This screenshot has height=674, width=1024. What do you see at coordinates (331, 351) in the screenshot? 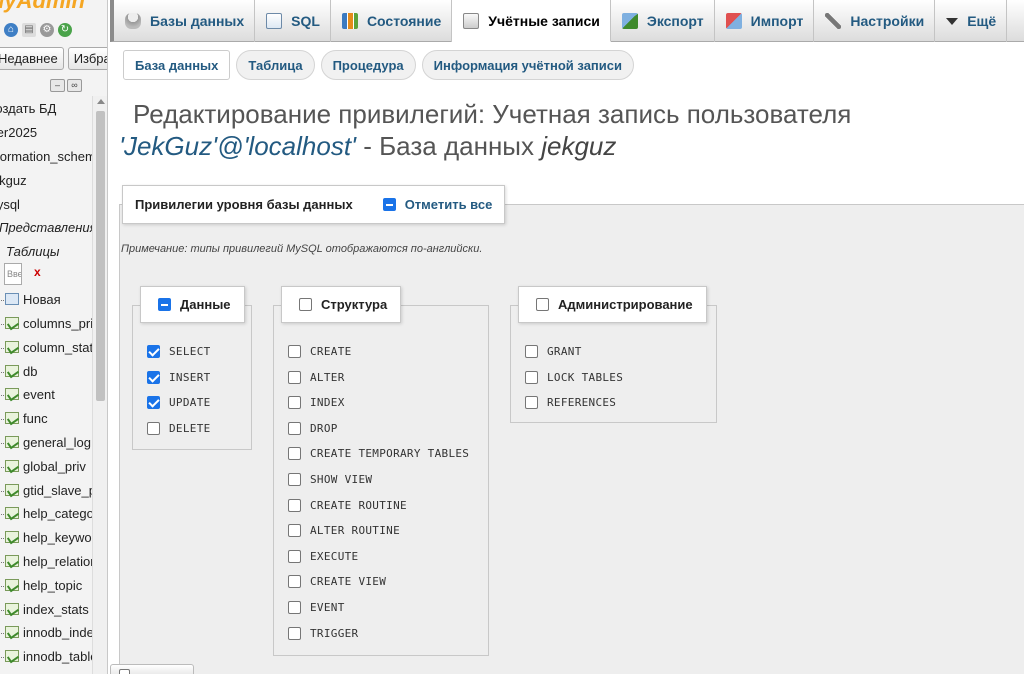
I see `privilege-label: CREATE` at bounding box center [331, 351].